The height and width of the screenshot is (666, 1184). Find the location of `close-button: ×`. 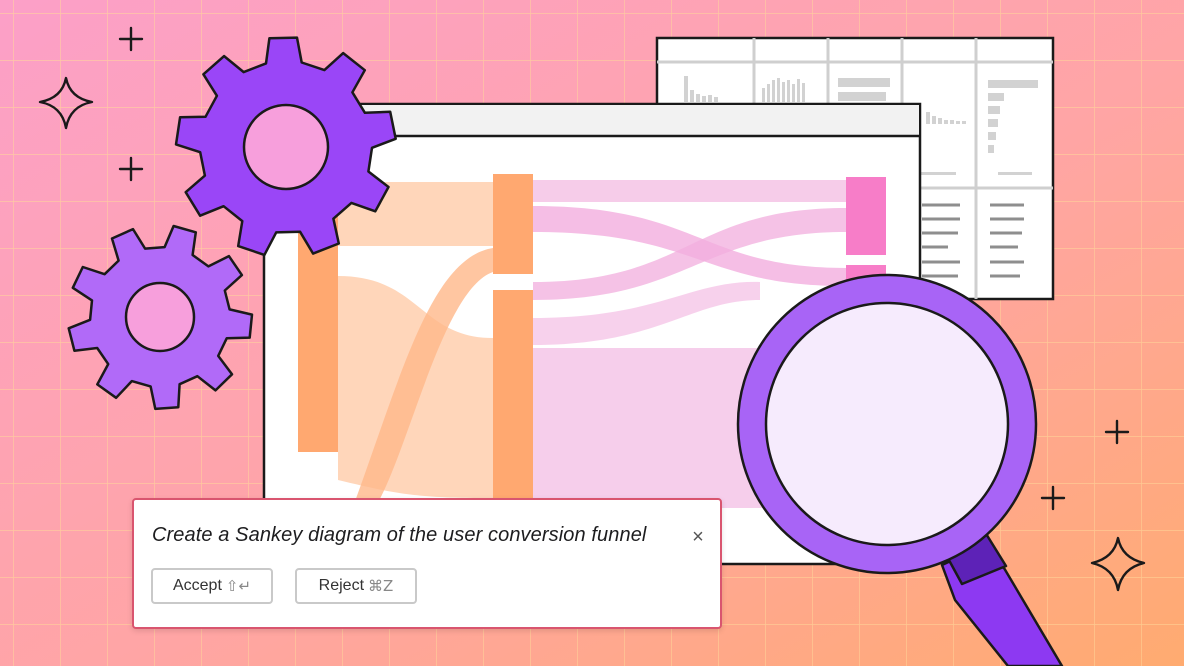

close-button: × is located at coordinates (698, 537).